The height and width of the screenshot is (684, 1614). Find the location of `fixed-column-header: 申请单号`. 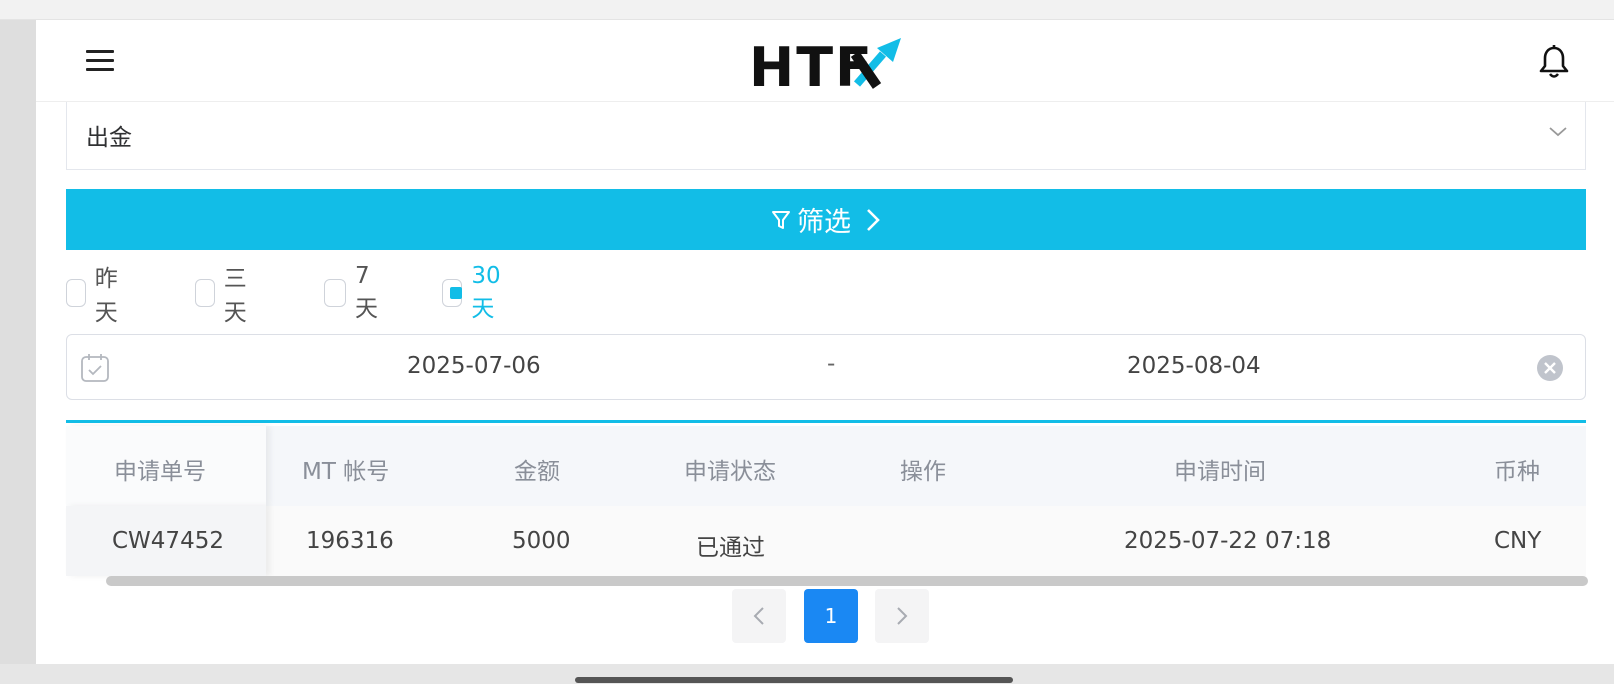

fixed-column-header: 申请单号 is located at coordinates (166, 466).